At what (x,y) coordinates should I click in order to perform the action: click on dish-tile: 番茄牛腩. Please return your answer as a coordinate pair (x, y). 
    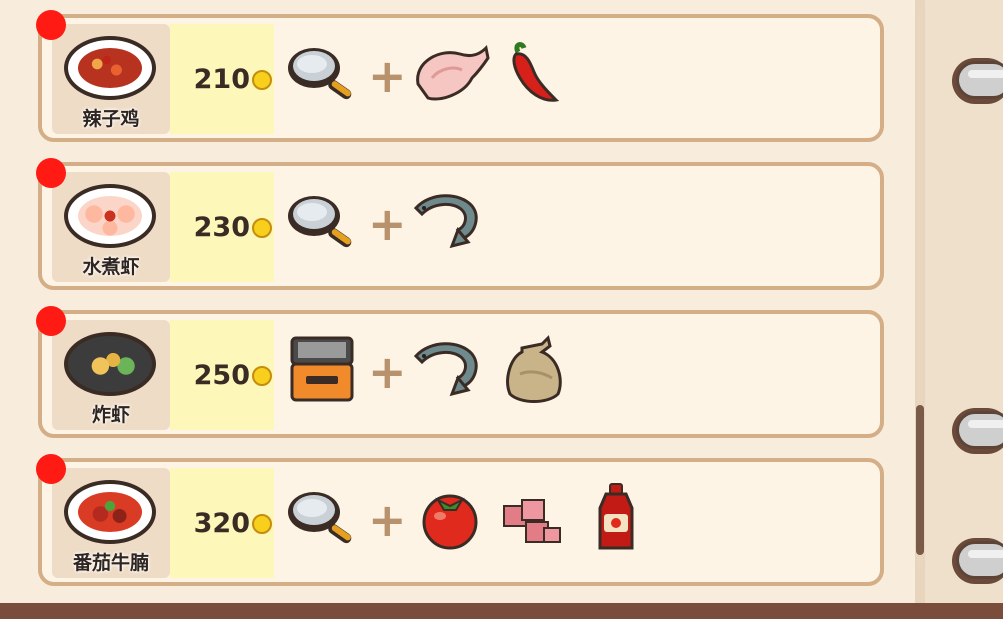
    Looking at the image, I should click on (111, 523).